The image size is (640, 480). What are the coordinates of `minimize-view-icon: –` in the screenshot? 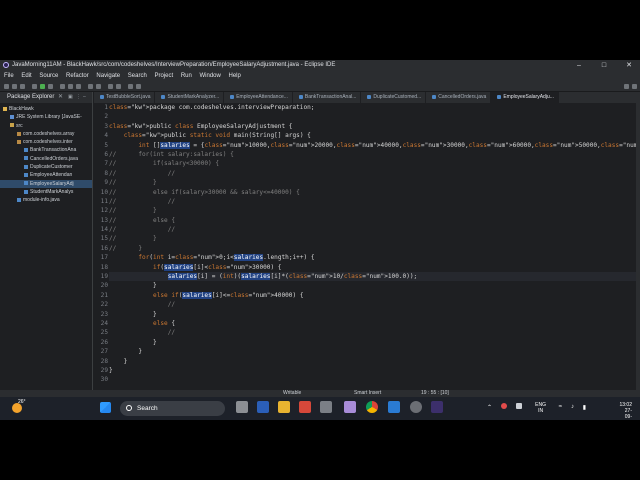 It's located at (84, 97).